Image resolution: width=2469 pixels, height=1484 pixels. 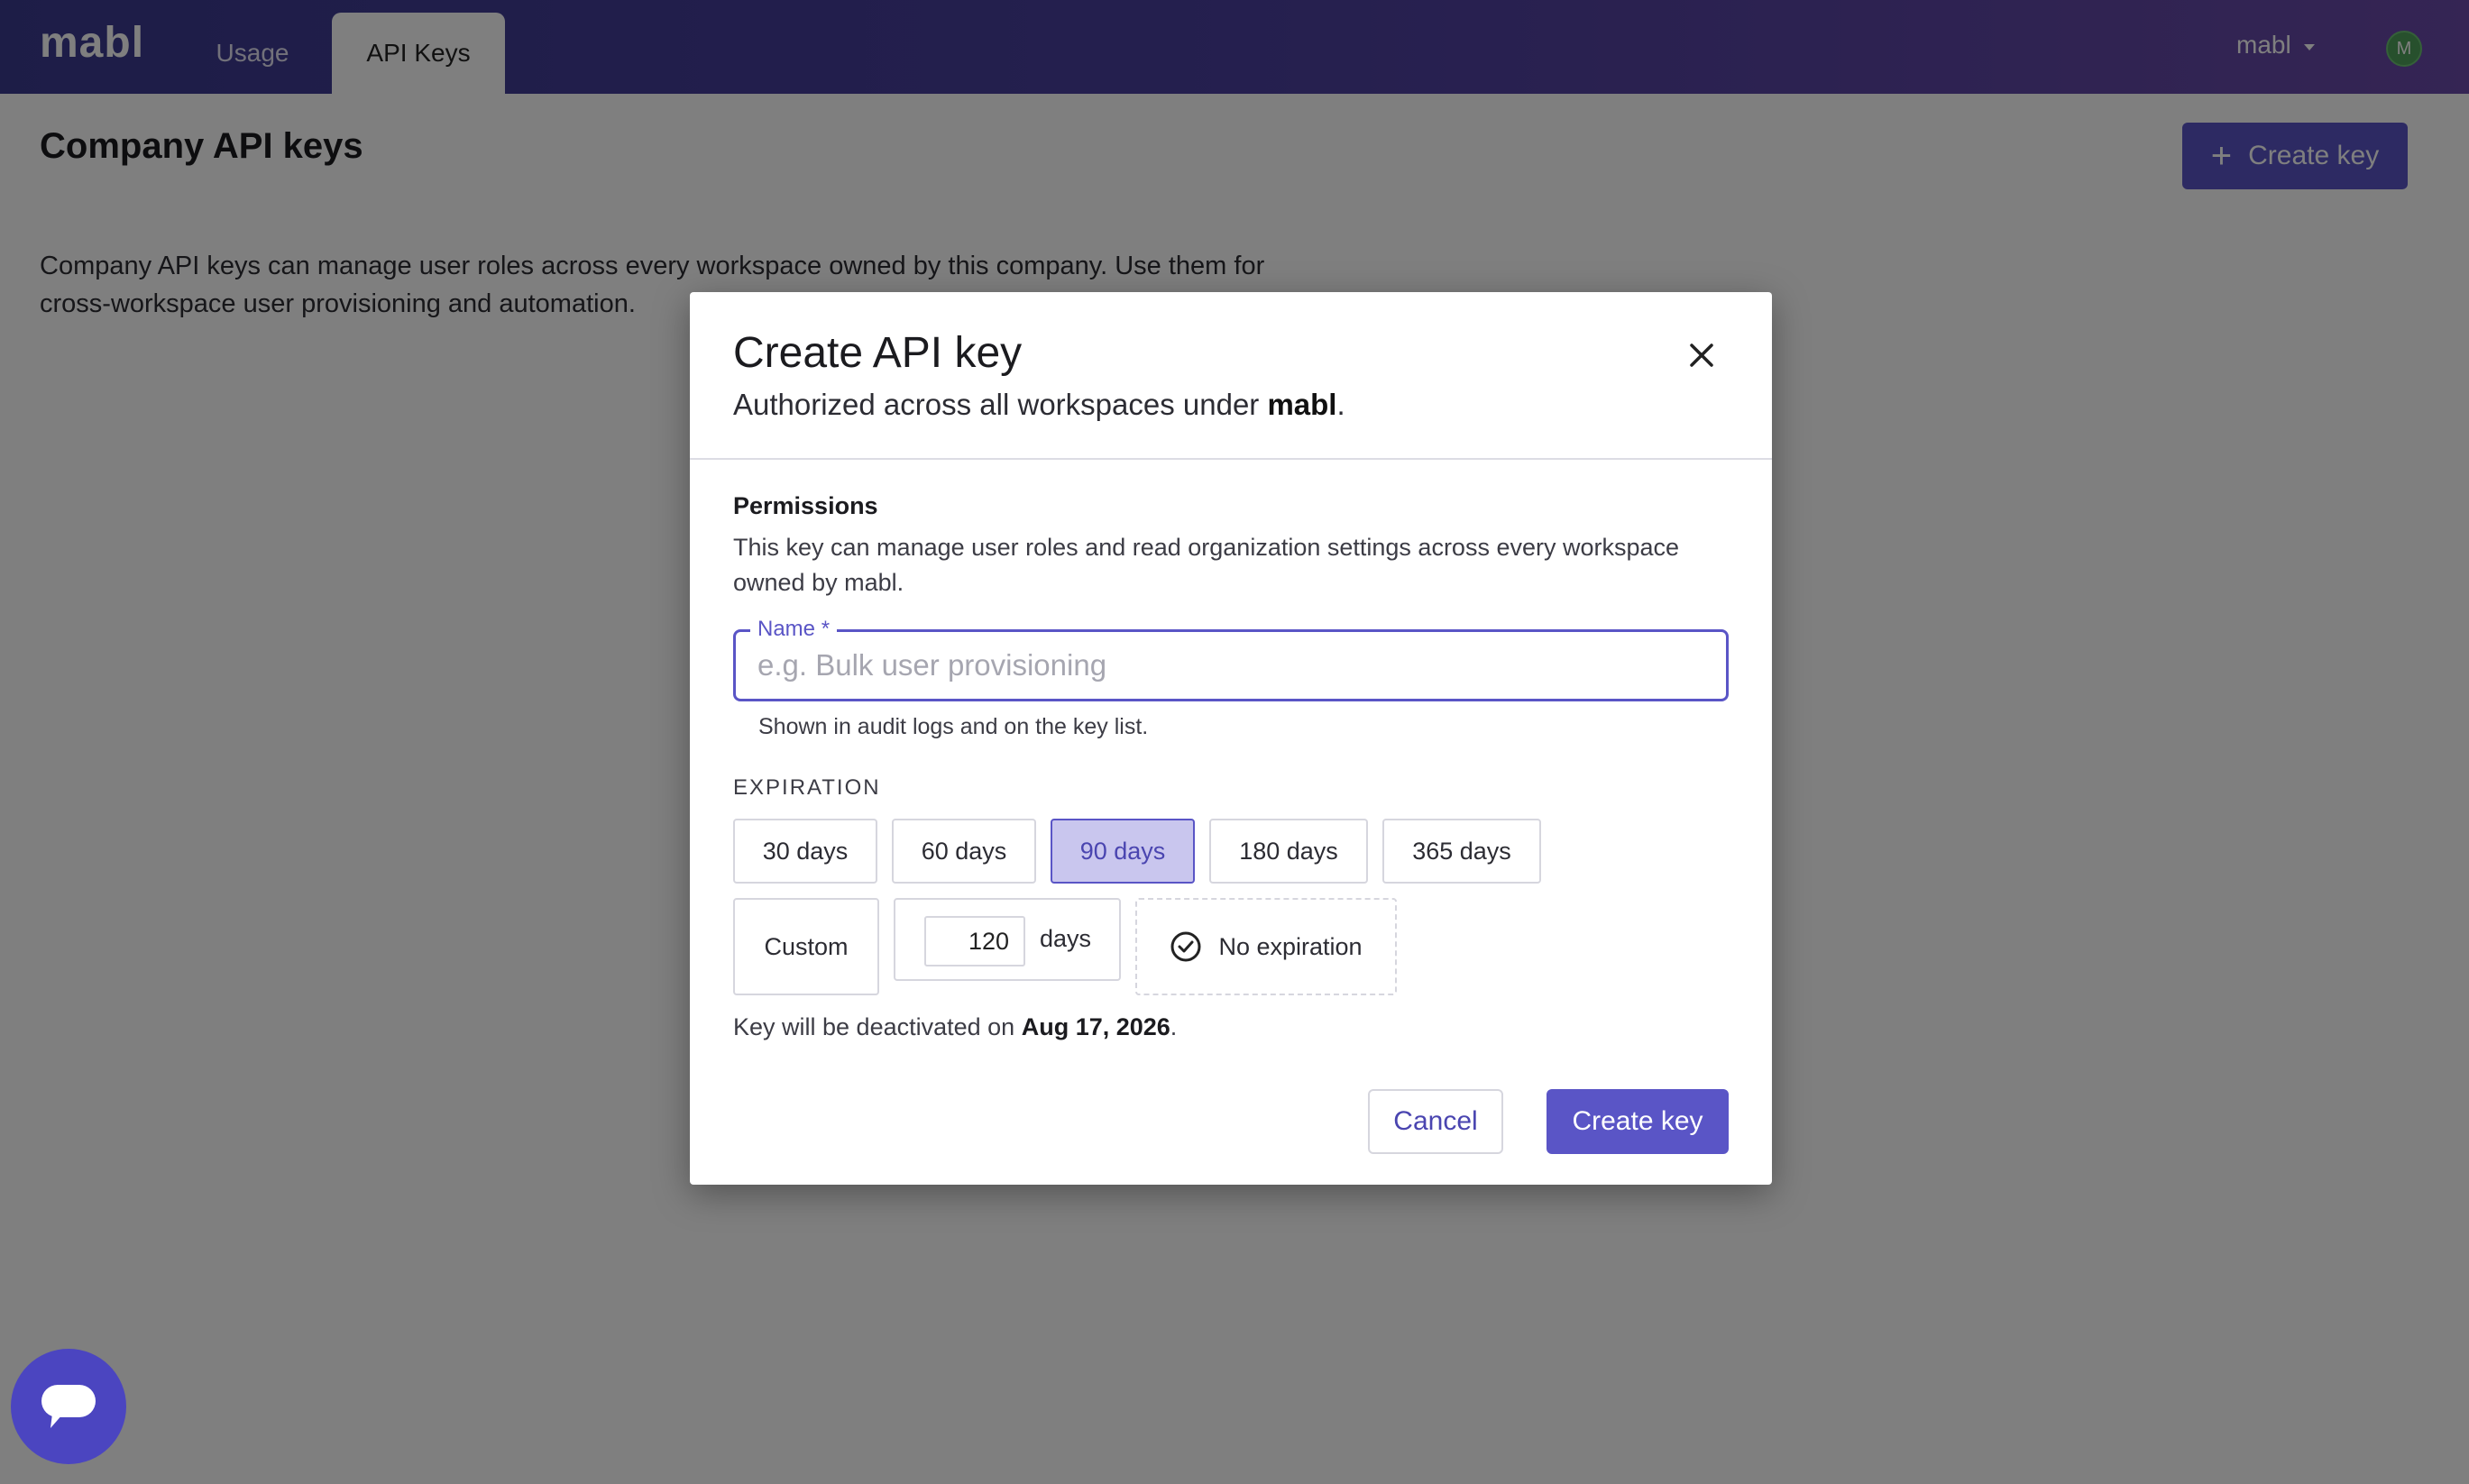 I want to click on dialog-title: Create API key, so click(x=878, y=353).